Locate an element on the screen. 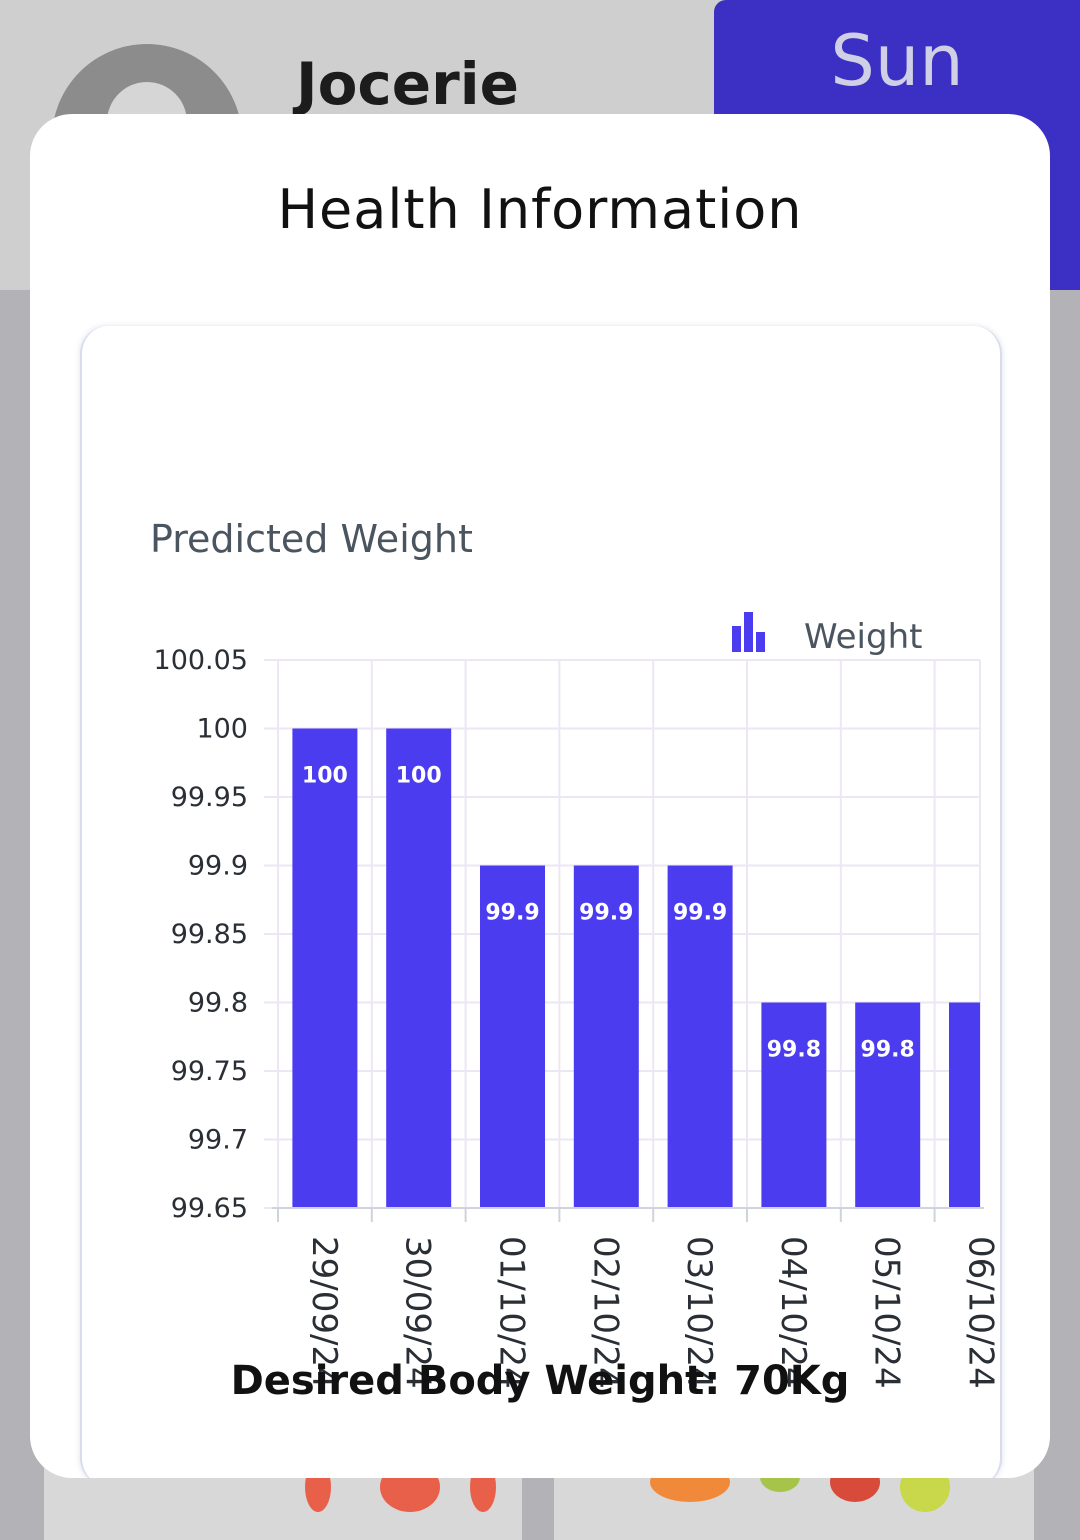 The image size is (1080, 1540). chart-legend: Weight is located at coordinates (827, 634).